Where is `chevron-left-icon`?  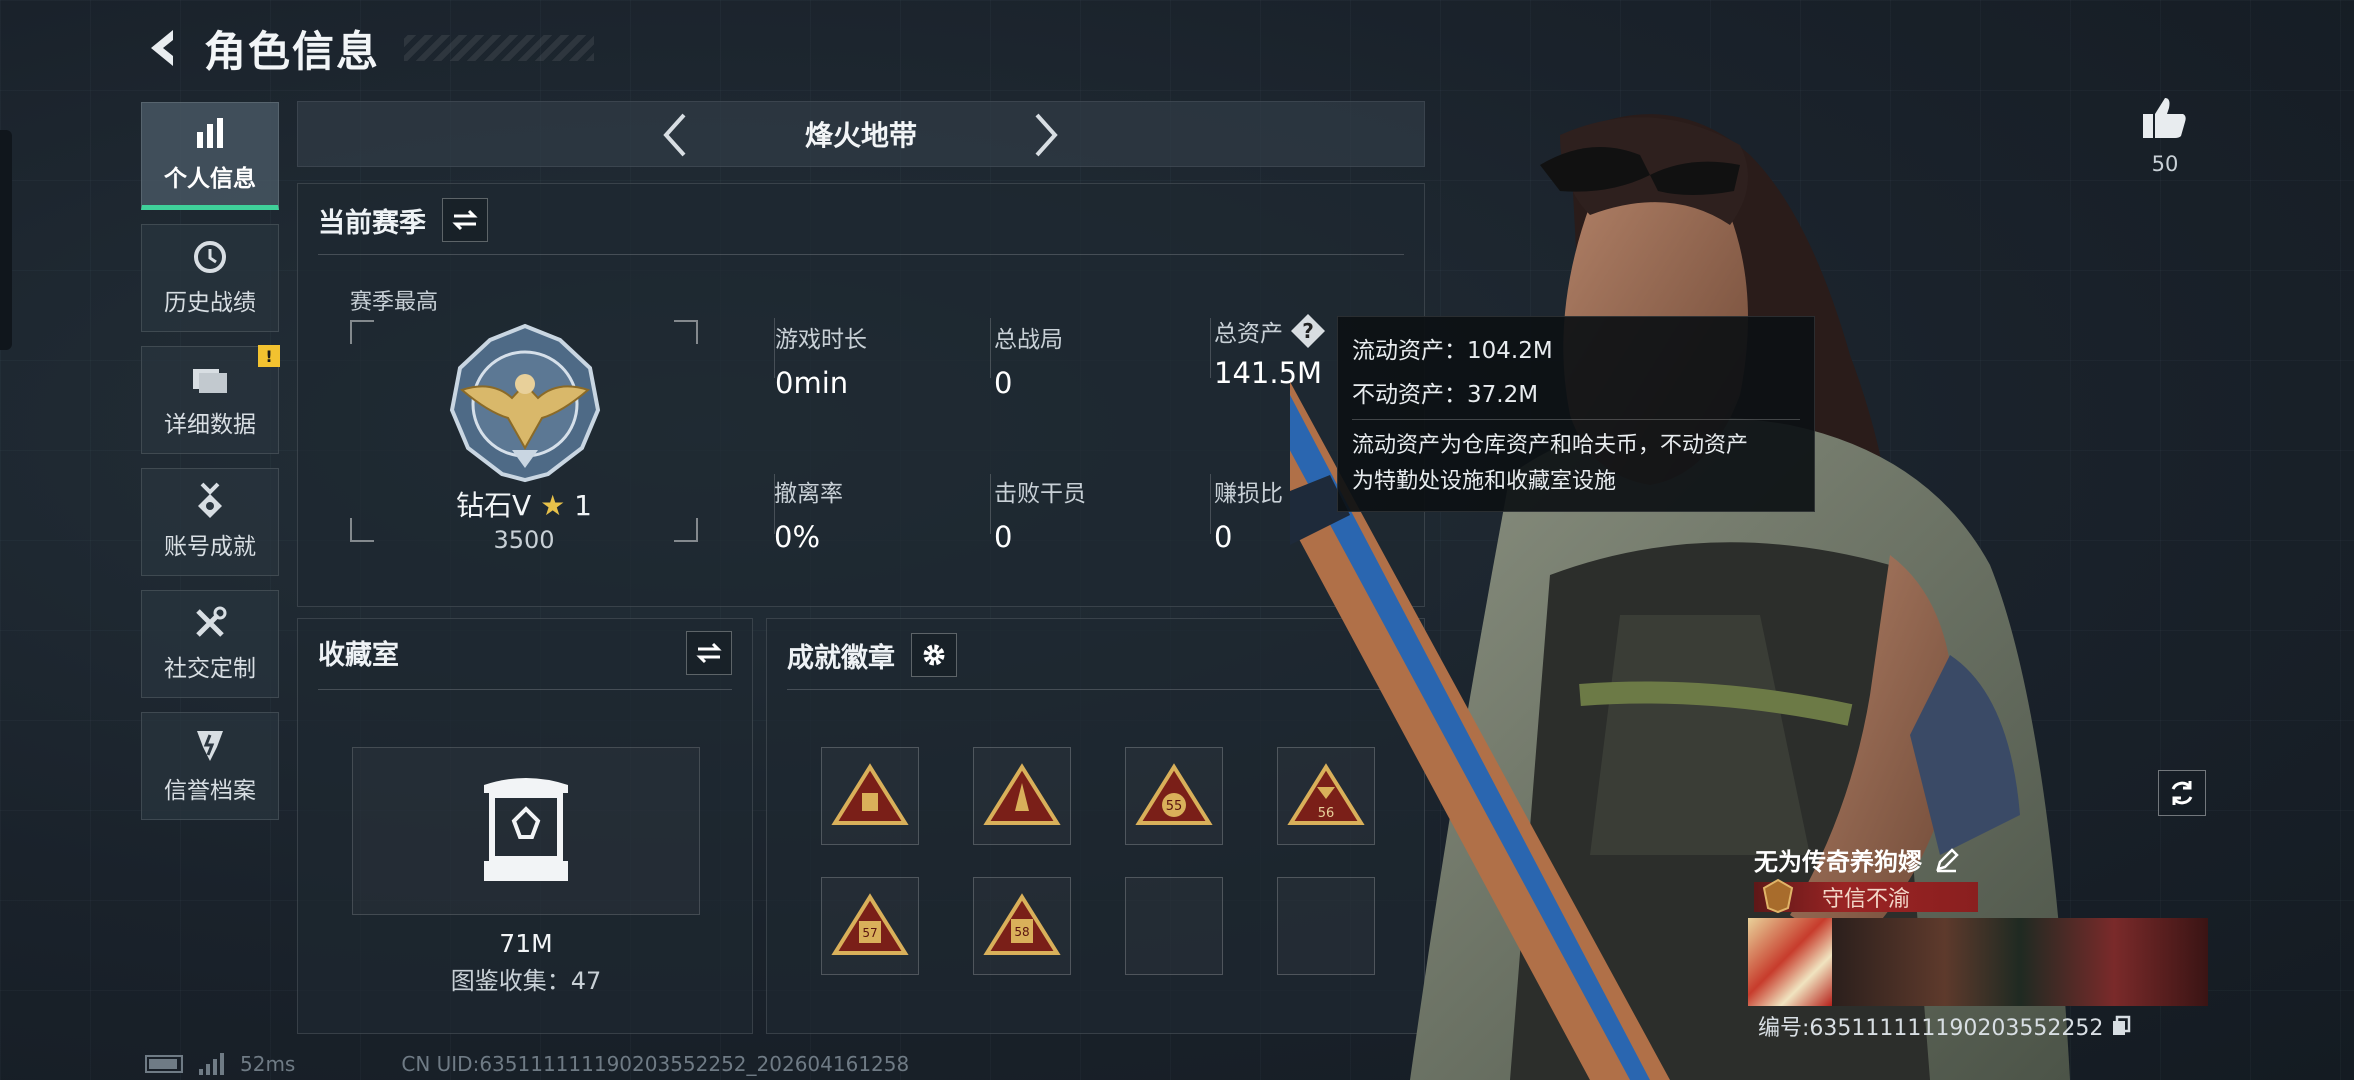
chevron-left-icon is located at coordinates (674, 135).